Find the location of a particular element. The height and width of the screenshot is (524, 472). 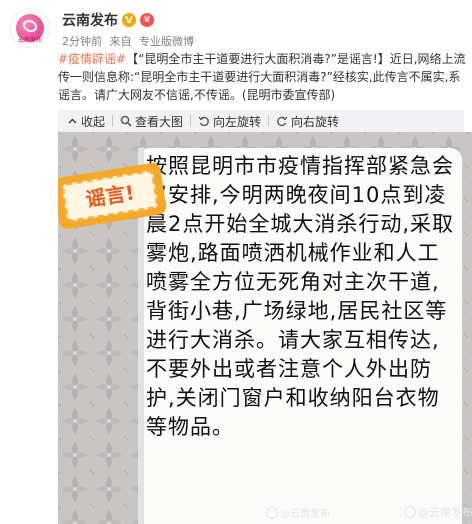

post-header: 云南发布 云南发布 V ♛ 2分钟前 来自 专业版微博 is located at coordinates (236, 26).